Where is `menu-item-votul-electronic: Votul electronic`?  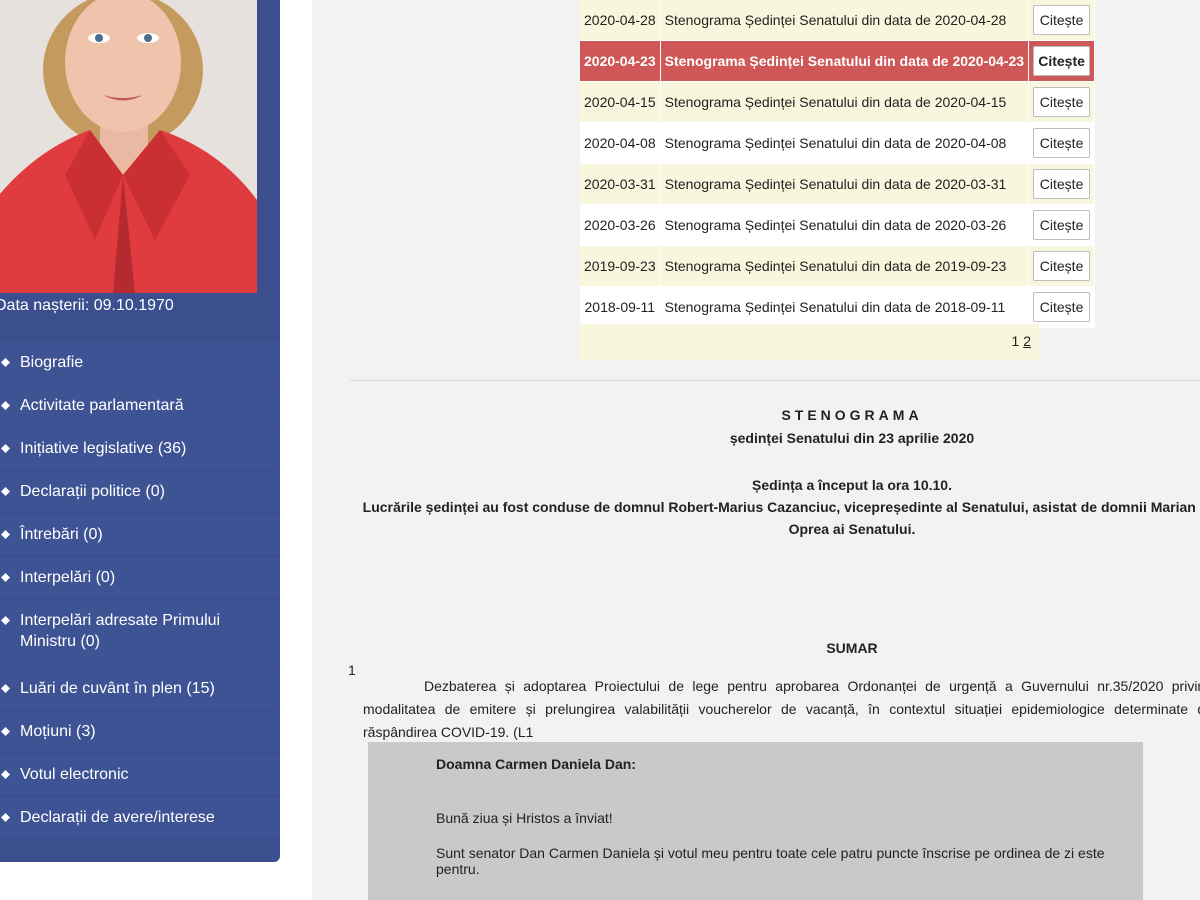
menu-item-votul-electronic: Votul electronic is located at coordinates (139, 774).